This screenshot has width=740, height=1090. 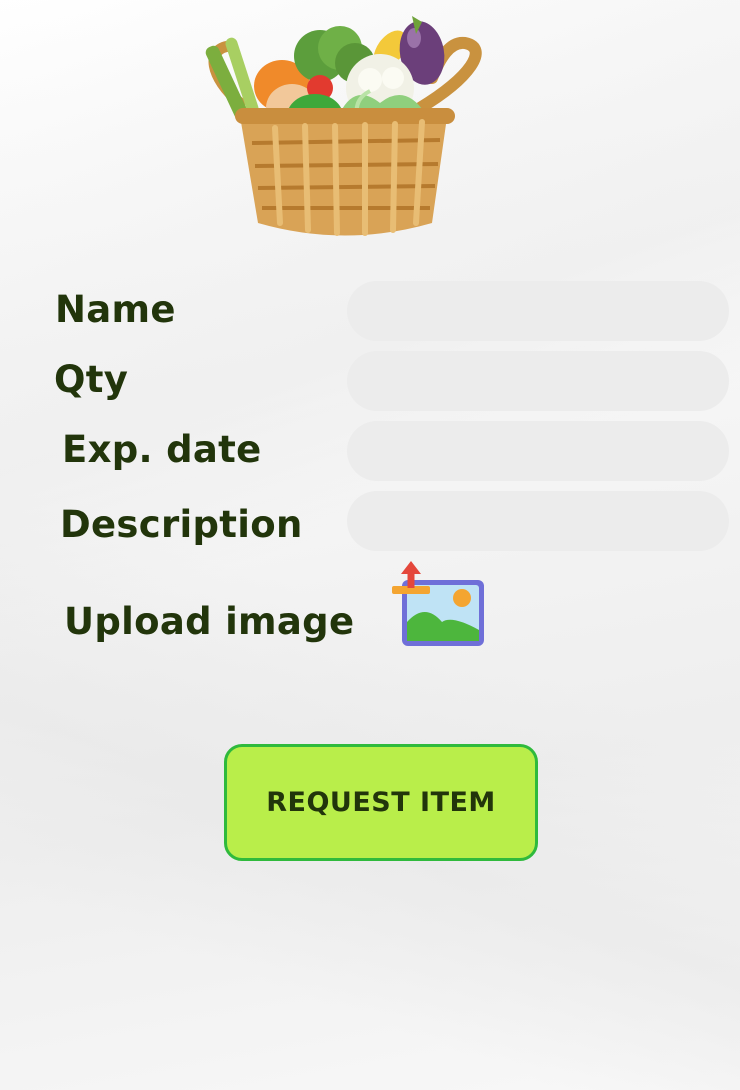 What do you see at coordinates (439, 606) in the screenshot?
I see `image-upload-icon` at bounding box center [439, 606].